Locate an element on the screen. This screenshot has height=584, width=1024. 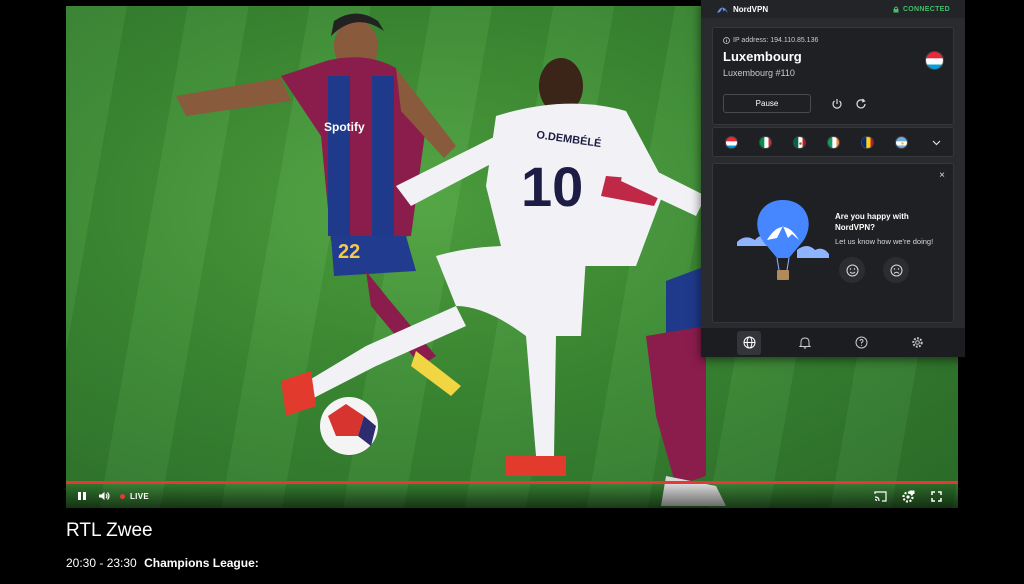
connection-status: CONNECTED is located at coordinates (921, 9).